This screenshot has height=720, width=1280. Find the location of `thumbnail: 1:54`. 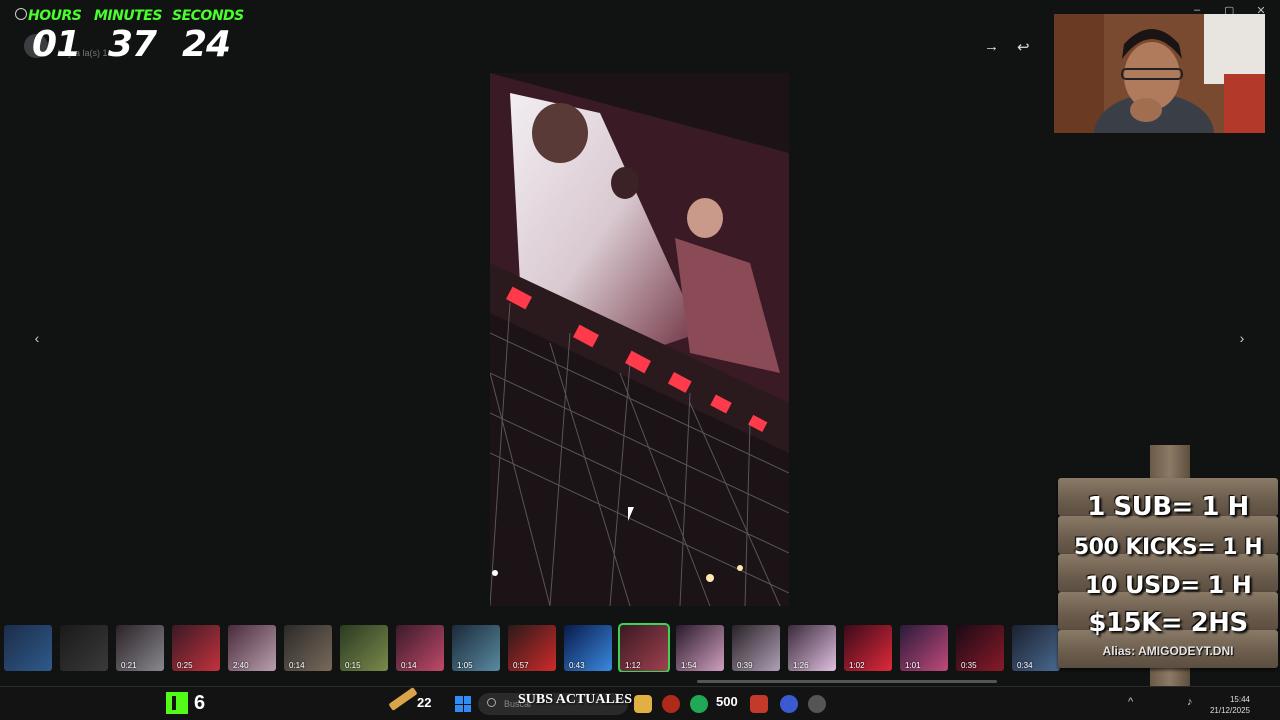

thumbnail: 1:54 is located at coordinates (700, 648).